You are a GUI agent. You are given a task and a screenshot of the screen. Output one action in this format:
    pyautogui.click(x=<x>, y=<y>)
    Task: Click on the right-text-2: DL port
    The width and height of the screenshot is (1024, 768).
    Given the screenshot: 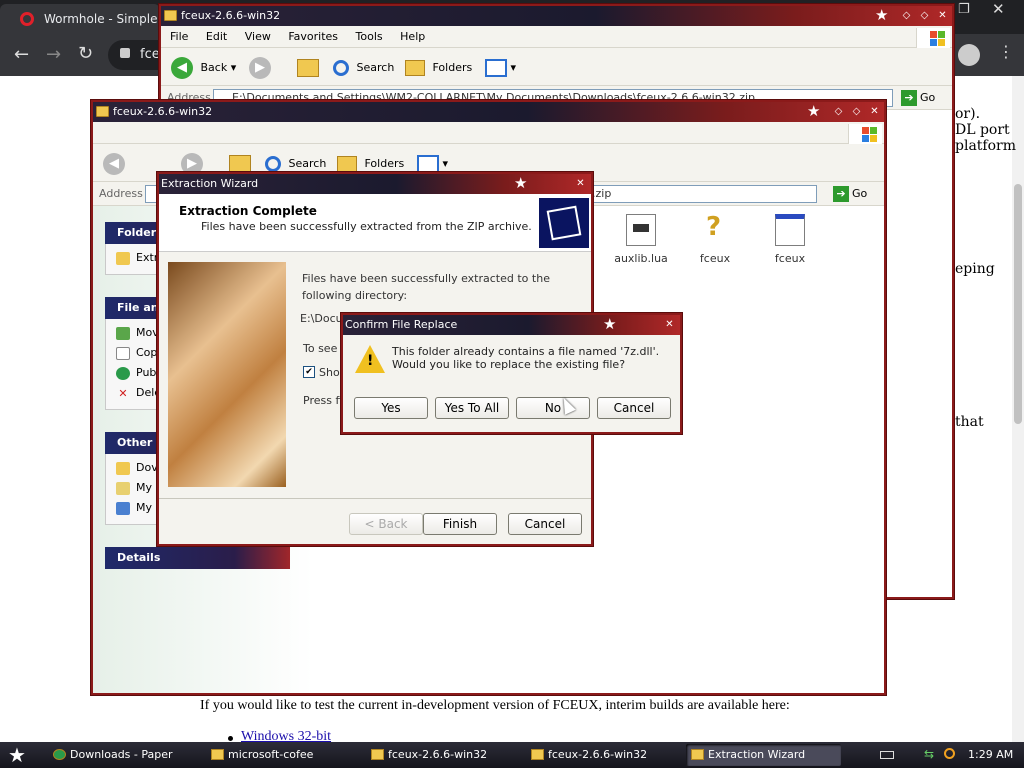 What is the action you would take?
    pyautogui.click(x=982, y=130)
    